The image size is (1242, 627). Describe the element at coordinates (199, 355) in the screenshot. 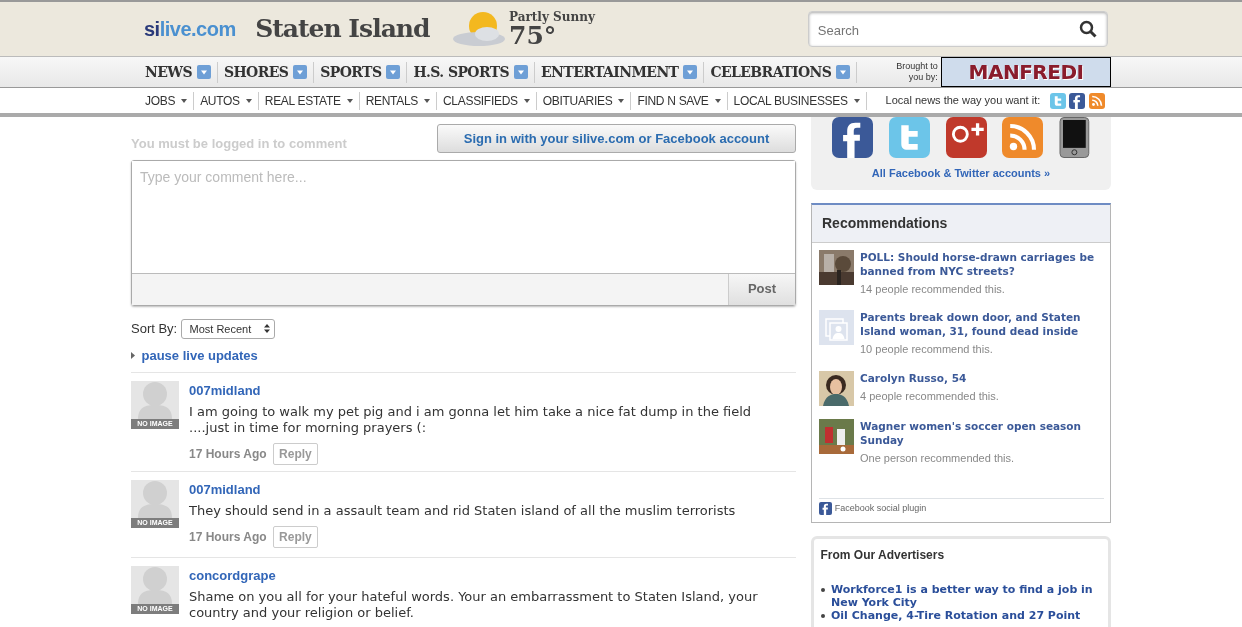

I see `pause-updates-link: pause live updates` at that location.